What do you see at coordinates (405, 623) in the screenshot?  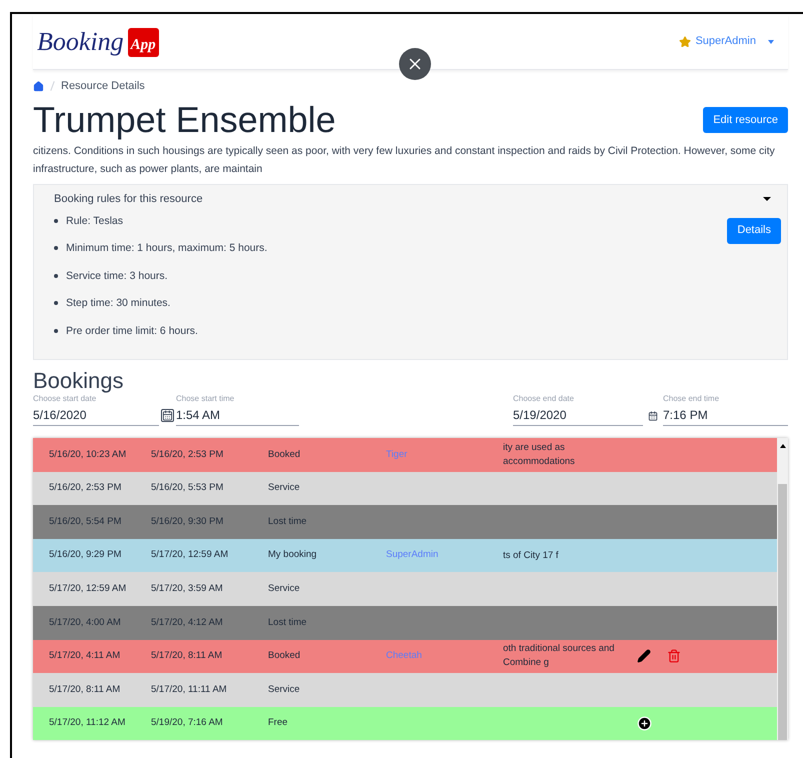 I see `booking-row: 5/17/20, 4:00 AM 5/17/20, 4:12 AM Lost time` at bounding box center [405, 623].